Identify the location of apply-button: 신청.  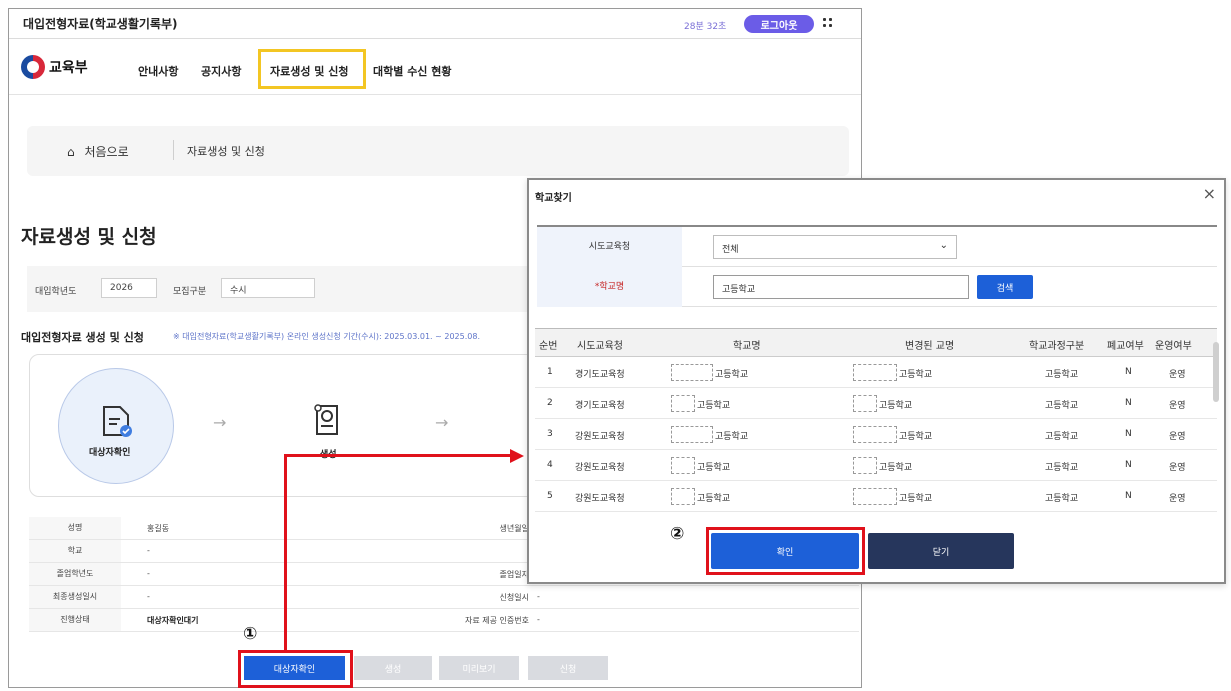
(568, 668).